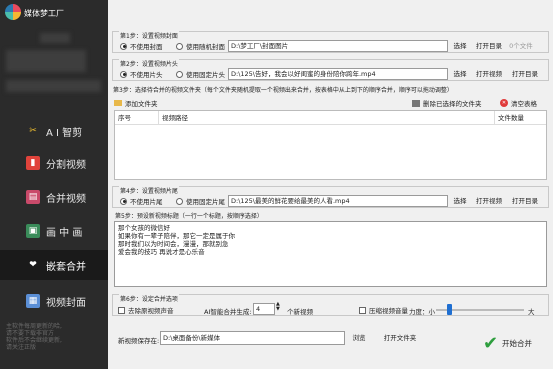 The width and height of the screenshot is (553, 369). I want to click on sidebar-item-merge-video: ▤ 合并视频, so click(54, 197).